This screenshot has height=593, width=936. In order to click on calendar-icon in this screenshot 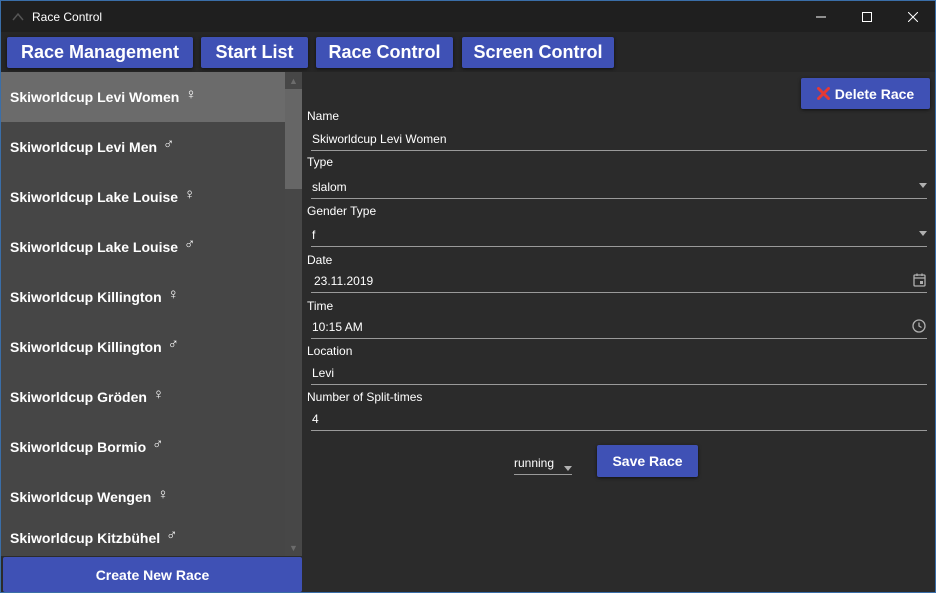, I will do `click(919, 280)`.